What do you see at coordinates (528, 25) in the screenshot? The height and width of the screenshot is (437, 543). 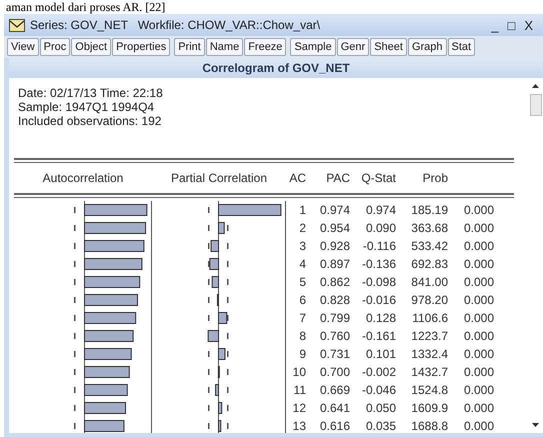 I see `window-control: X` at bounding box center [528, 25].